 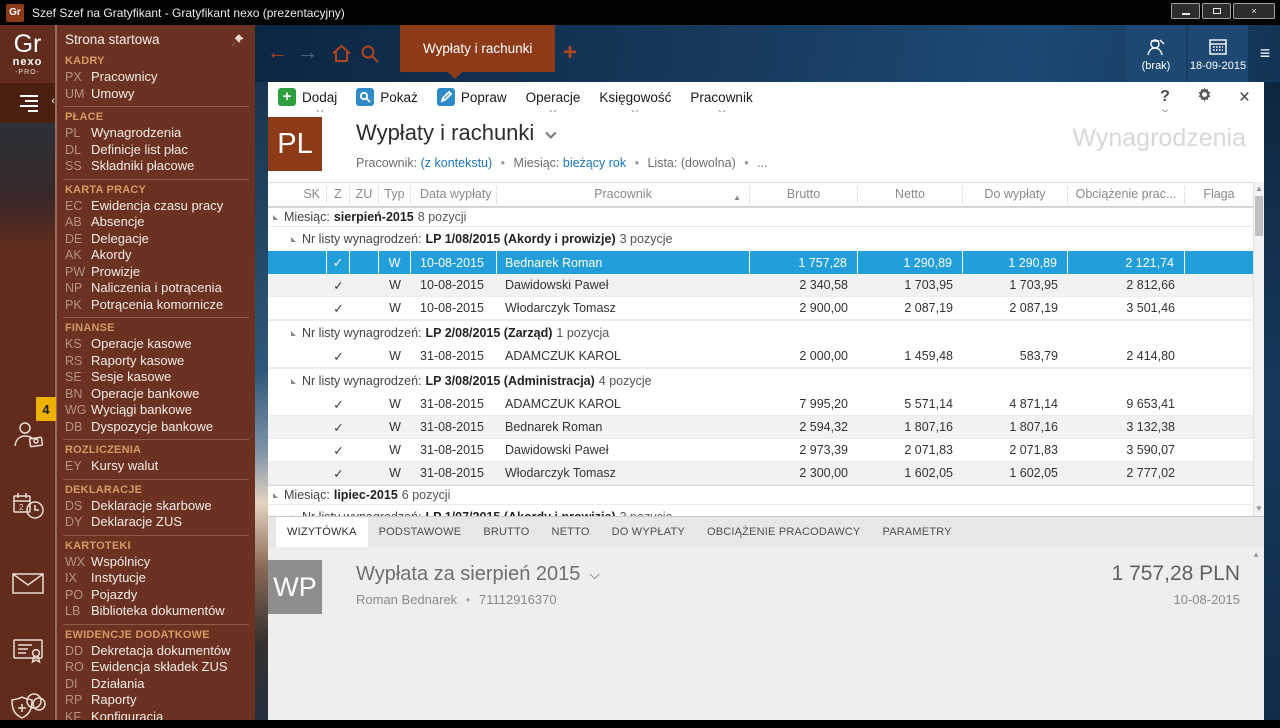 I want to click on sidebar-item-wg: WG Wyciągi bankowe, so click(x=156, y=410).